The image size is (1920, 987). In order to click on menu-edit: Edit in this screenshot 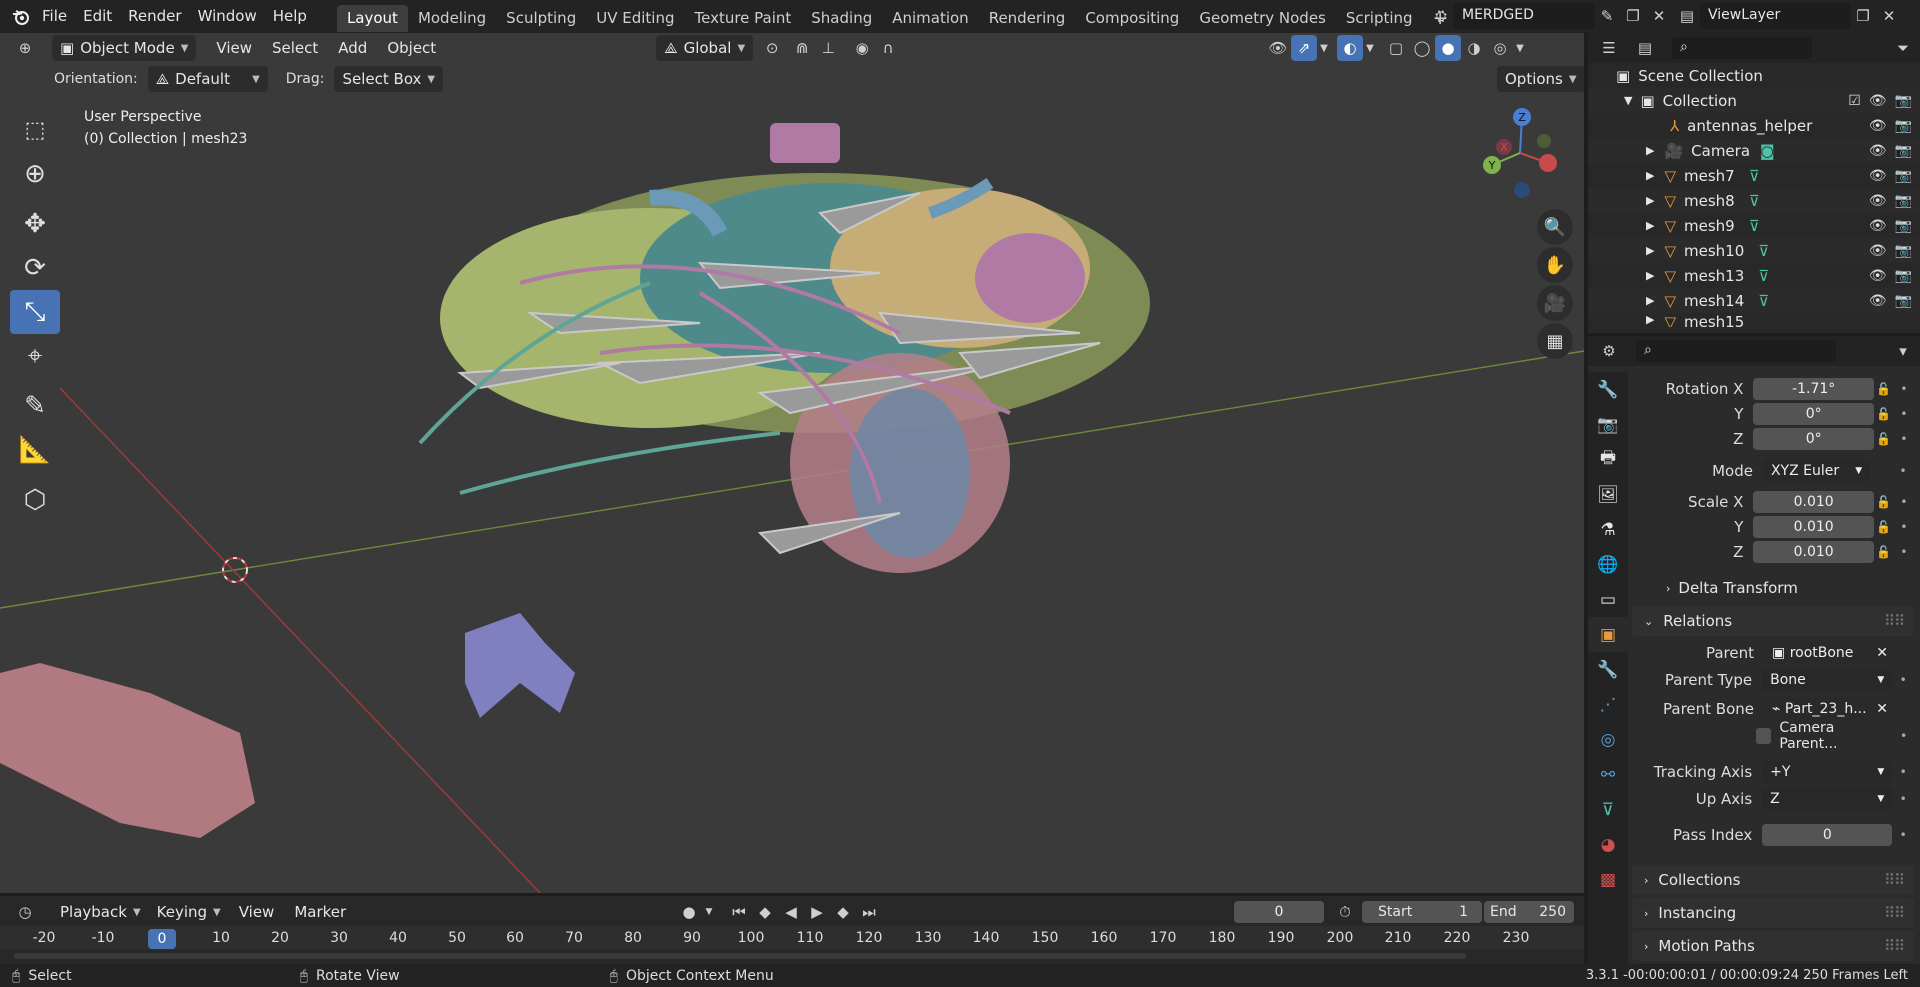, I will do `click(97, 16)`.